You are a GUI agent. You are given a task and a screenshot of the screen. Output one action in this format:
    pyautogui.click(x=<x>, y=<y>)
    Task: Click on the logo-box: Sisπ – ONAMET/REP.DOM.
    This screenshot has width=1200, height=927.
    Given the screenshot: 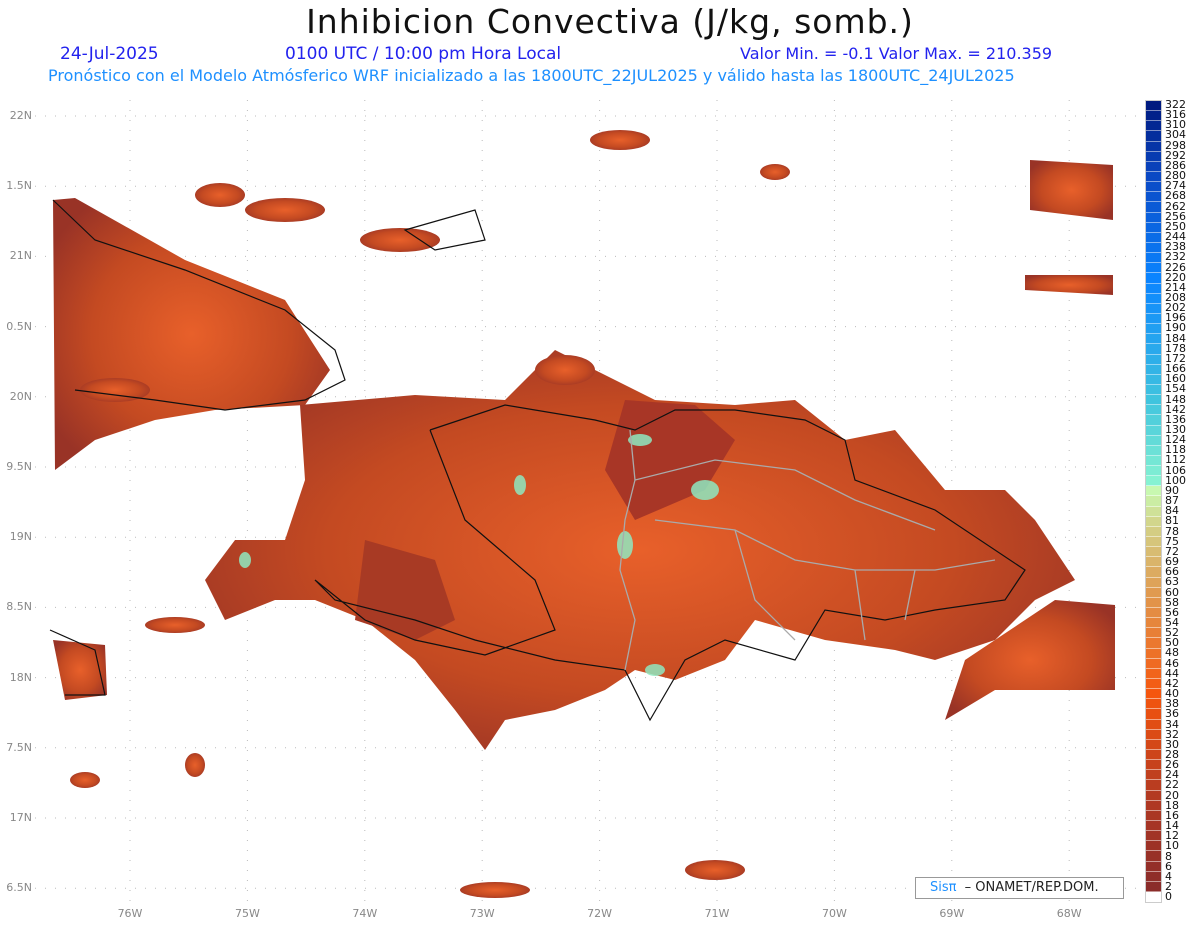 What is the action you would take?
    pyautogui.click(x=1019, y=888)
    